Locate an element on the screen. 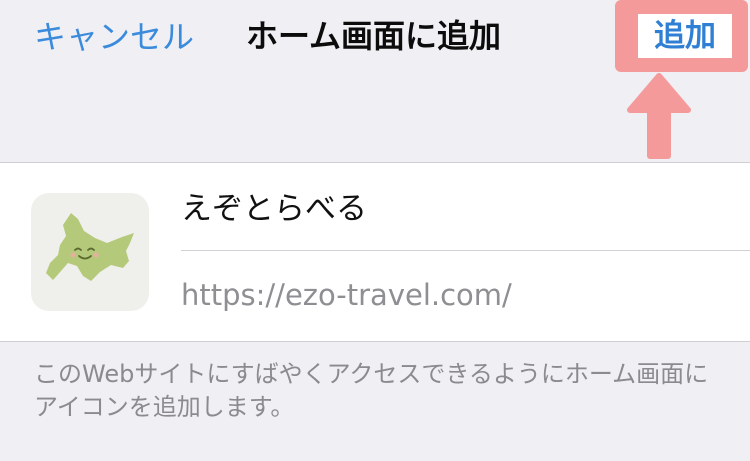 Image resolution: width=750 pixels, height=461 pixels. shortcut-url: https://ezo-travel.com/ is located at coordinates (346, 295).